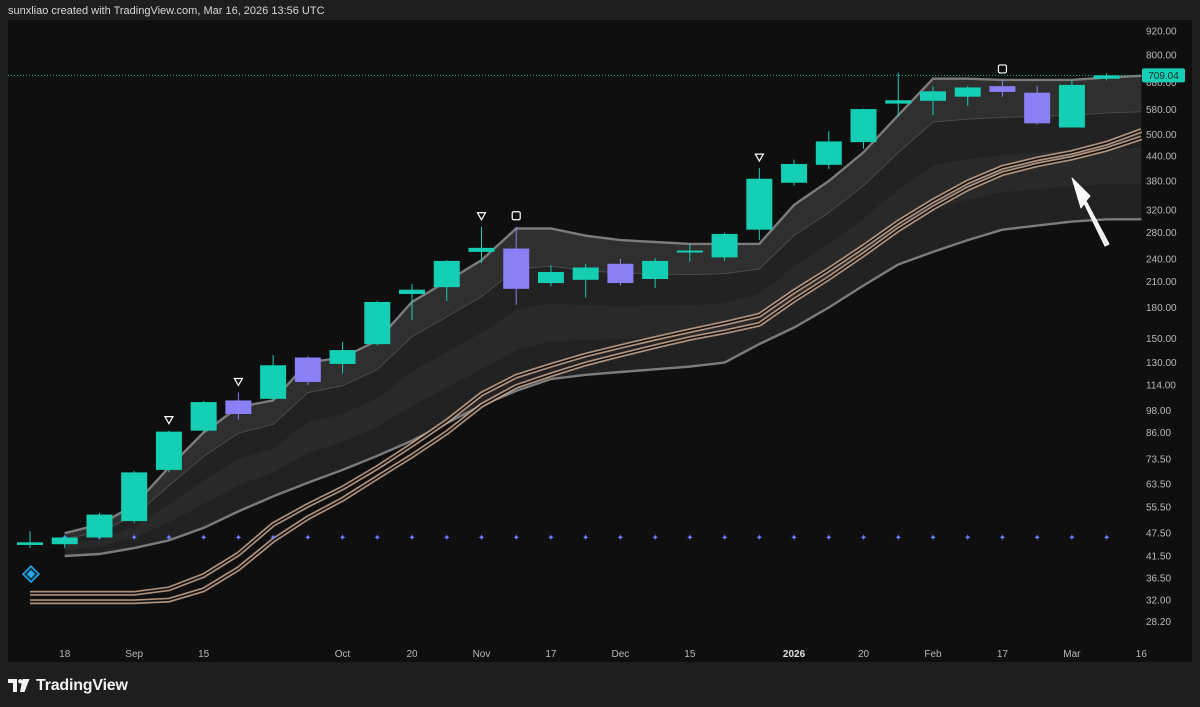  What do you see at coordinates (586, 538) in the screenshot?
I see `signal-dots: ✦✦✦✦✦✦✦✦✦✦✦✦✦✦✦✦✦✦✦✦✦✦✦✦✦✦✦✦✦✦✦` at bounding box center [586, 538].